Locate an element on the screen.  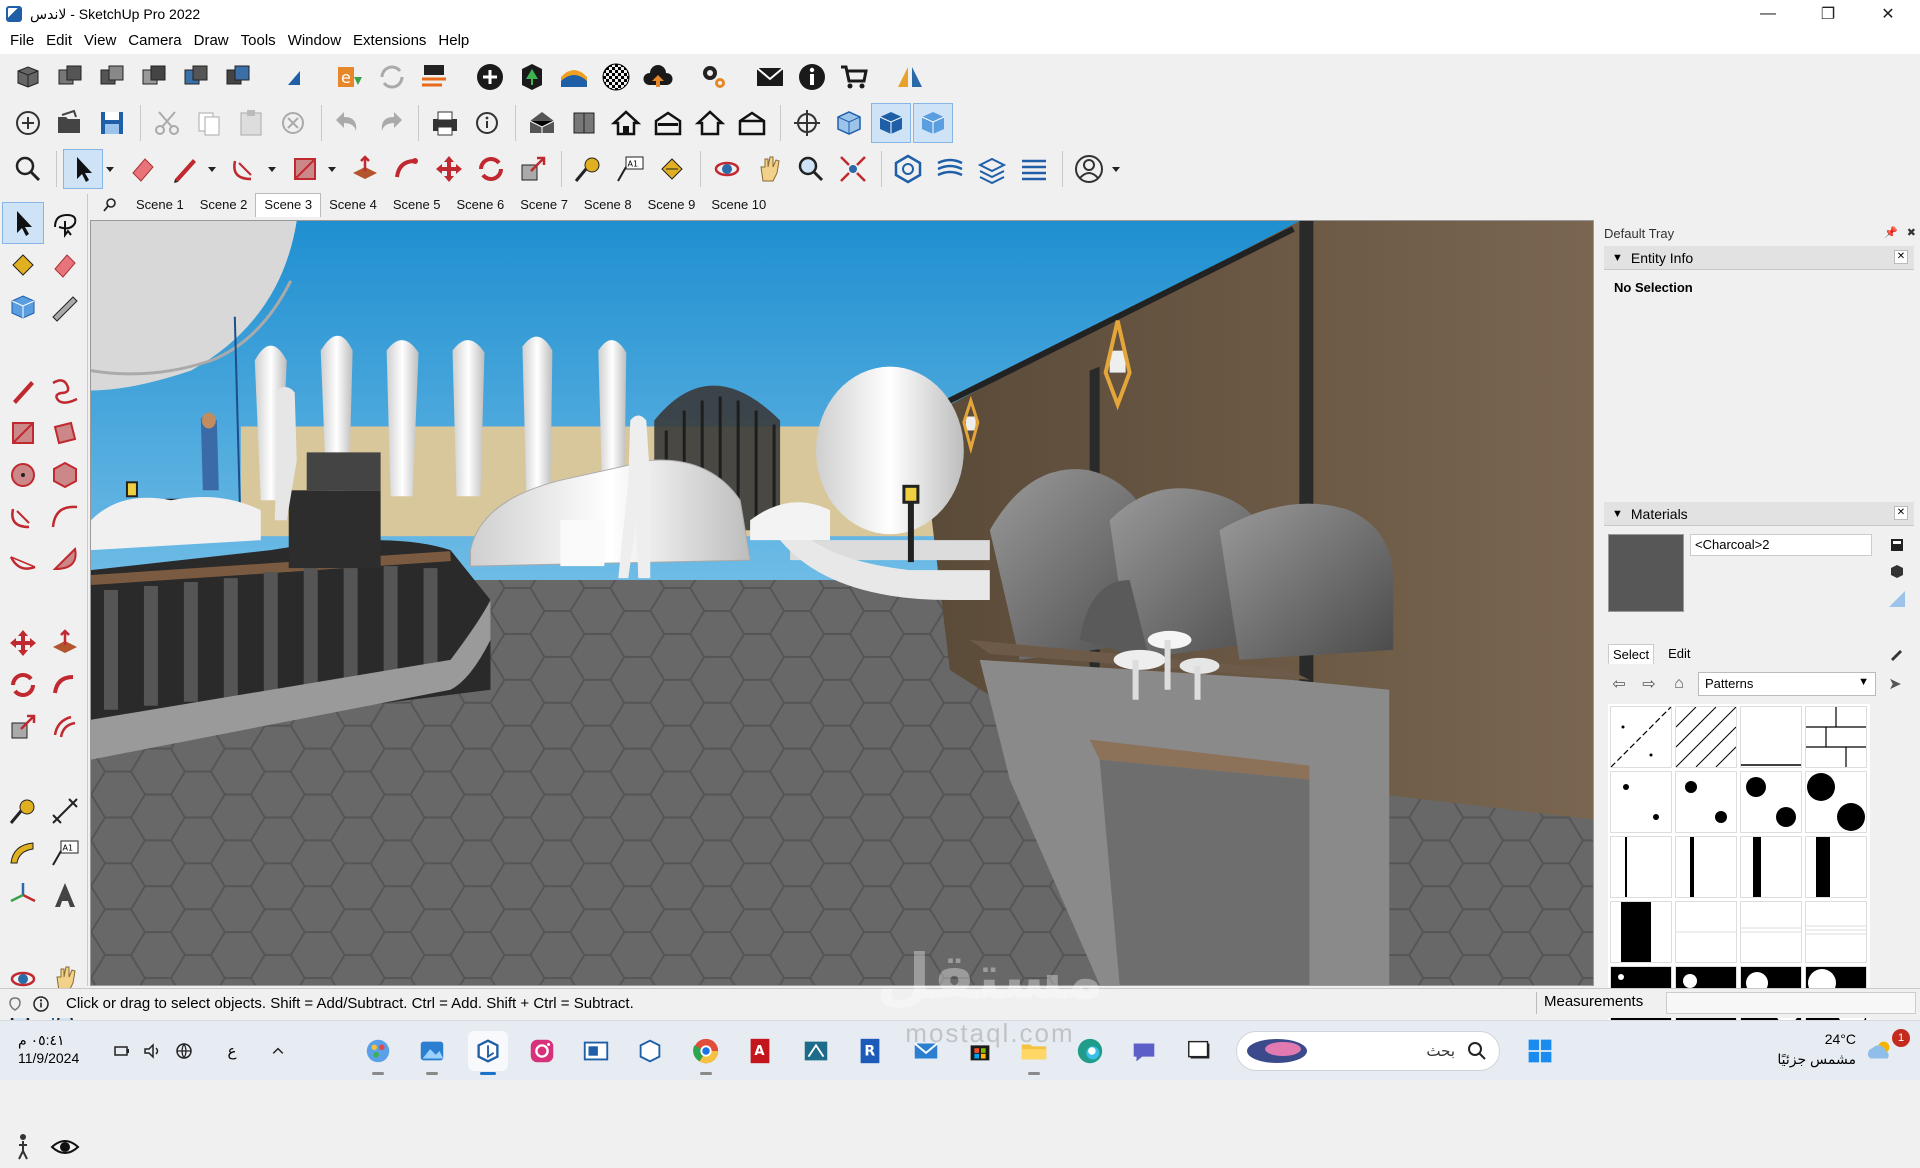
menu-camera: Camera is located at coordinates (154, 41).